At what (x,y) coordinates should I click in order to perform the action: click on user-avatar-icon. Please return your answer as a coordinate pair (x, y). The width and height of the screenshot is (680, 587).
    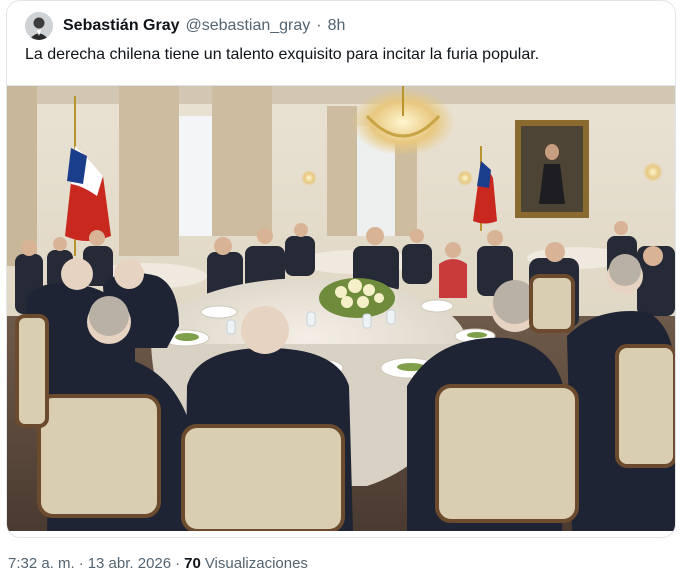
    Looking at the image, I should click on (39, 26).